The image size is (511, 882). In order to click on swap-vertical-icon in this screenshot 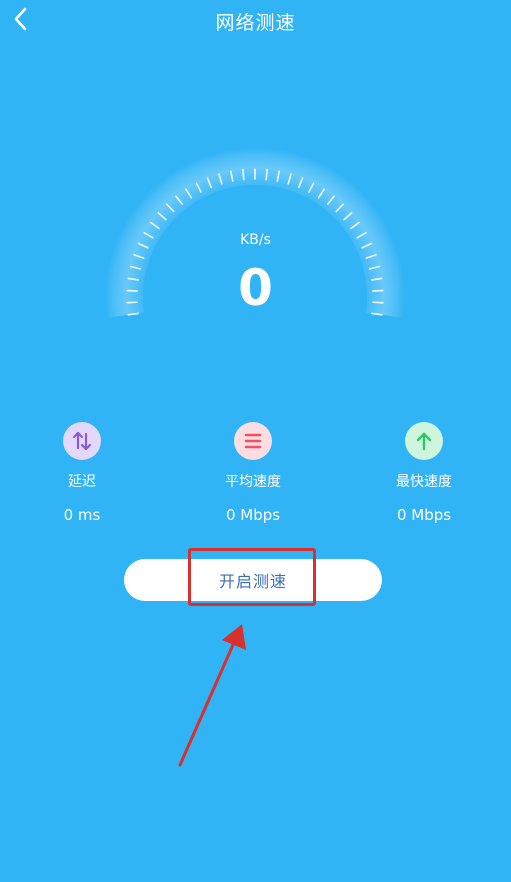, I will do `click(82, 441)`.